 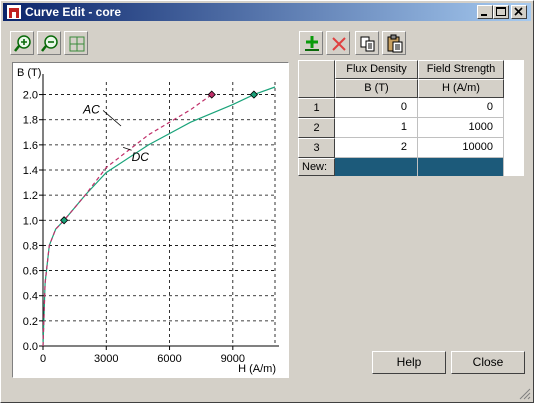 What do you see at coordinates (376, 108) in the screenshot?
I see `cell-flux-density: 0` at bounding box center [376, 108].